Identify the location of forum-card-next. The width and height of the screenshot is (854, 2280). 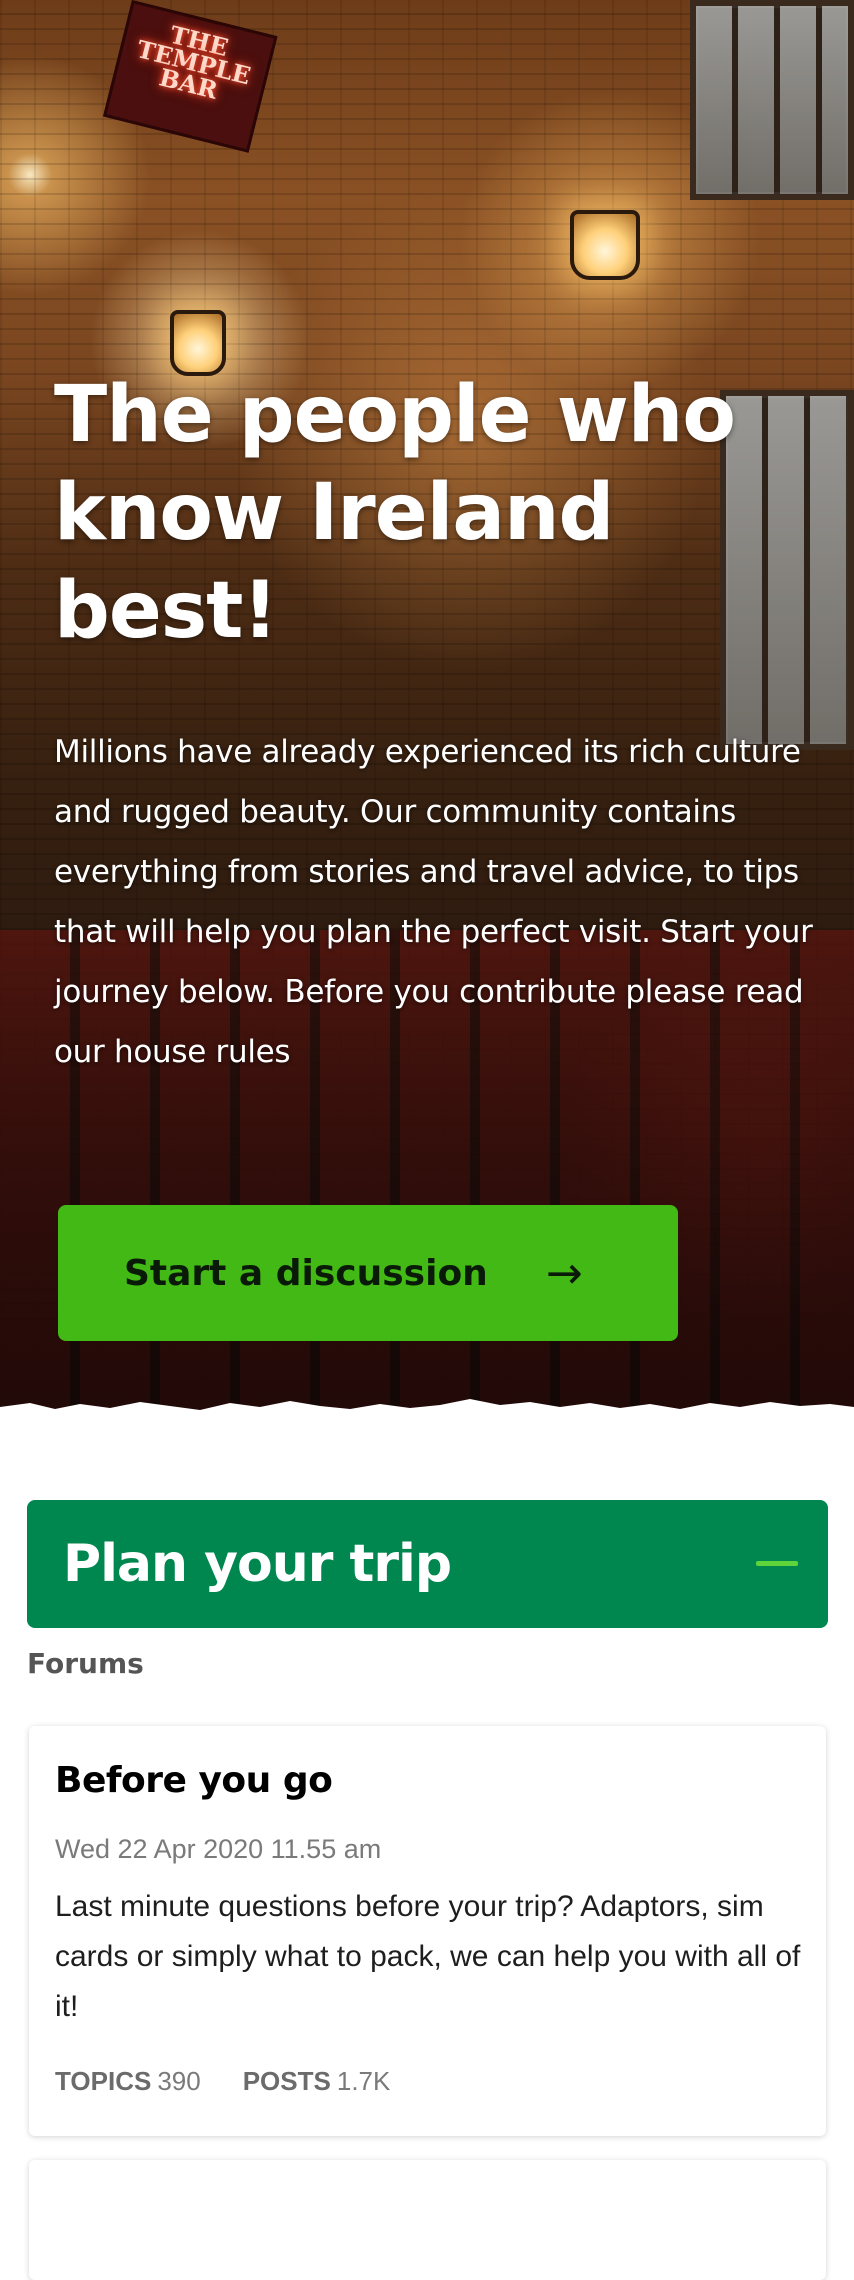
(427, 2220).